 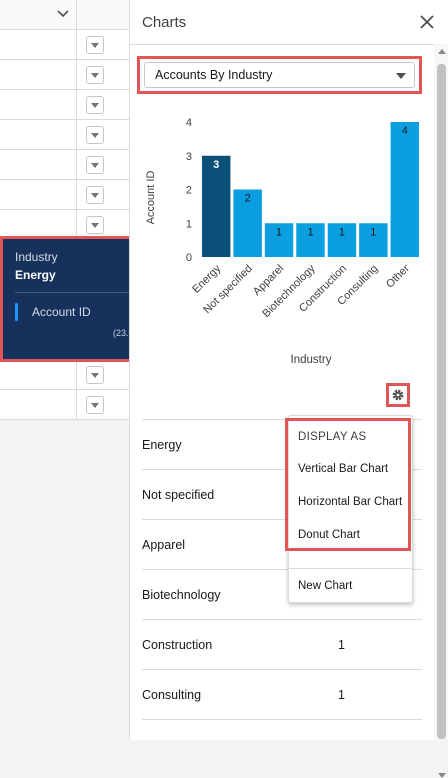 I want to click on x-axis-label: Industry, so click(x=311, y=360).